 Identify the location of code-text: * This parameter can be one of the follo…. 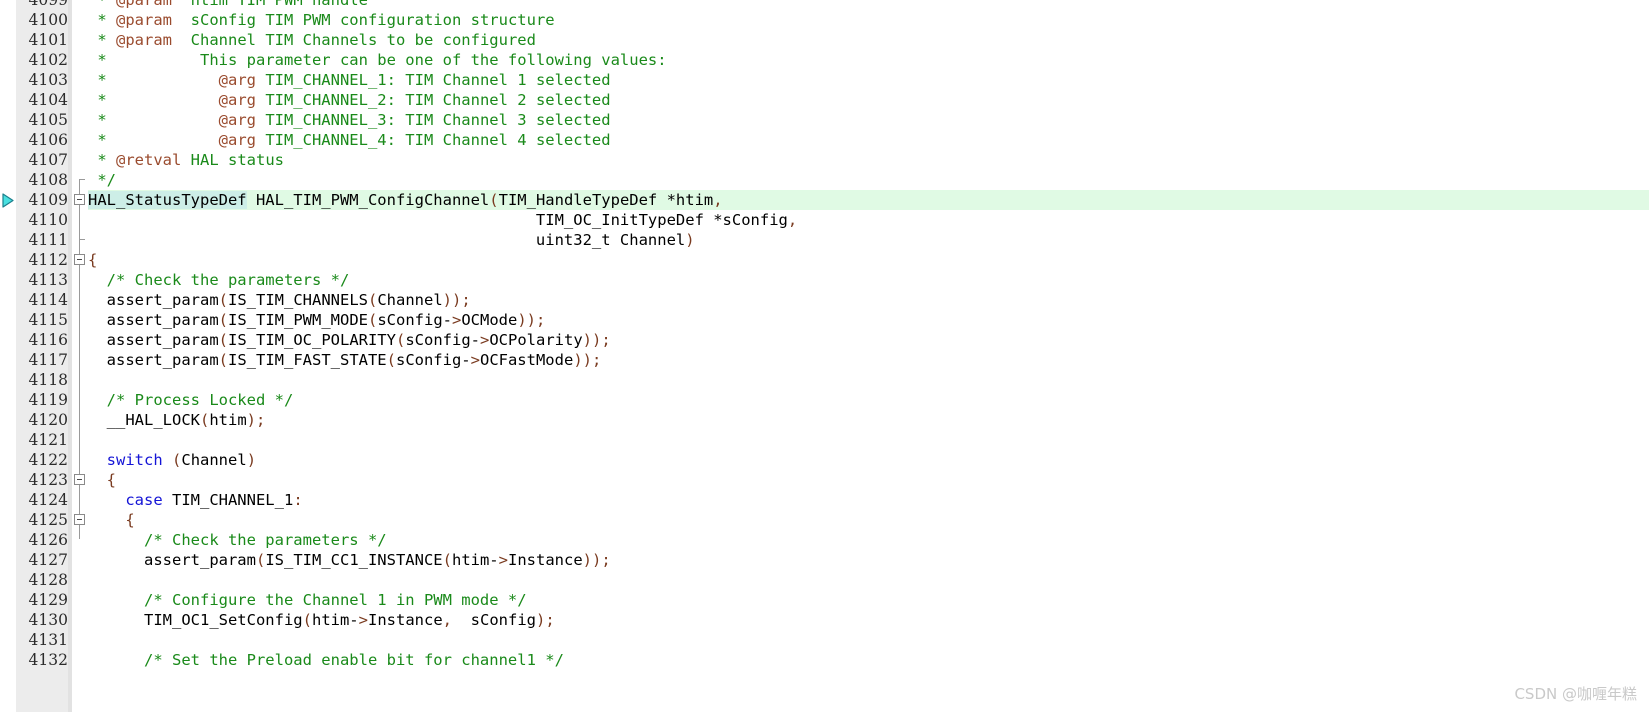
(377, 60).